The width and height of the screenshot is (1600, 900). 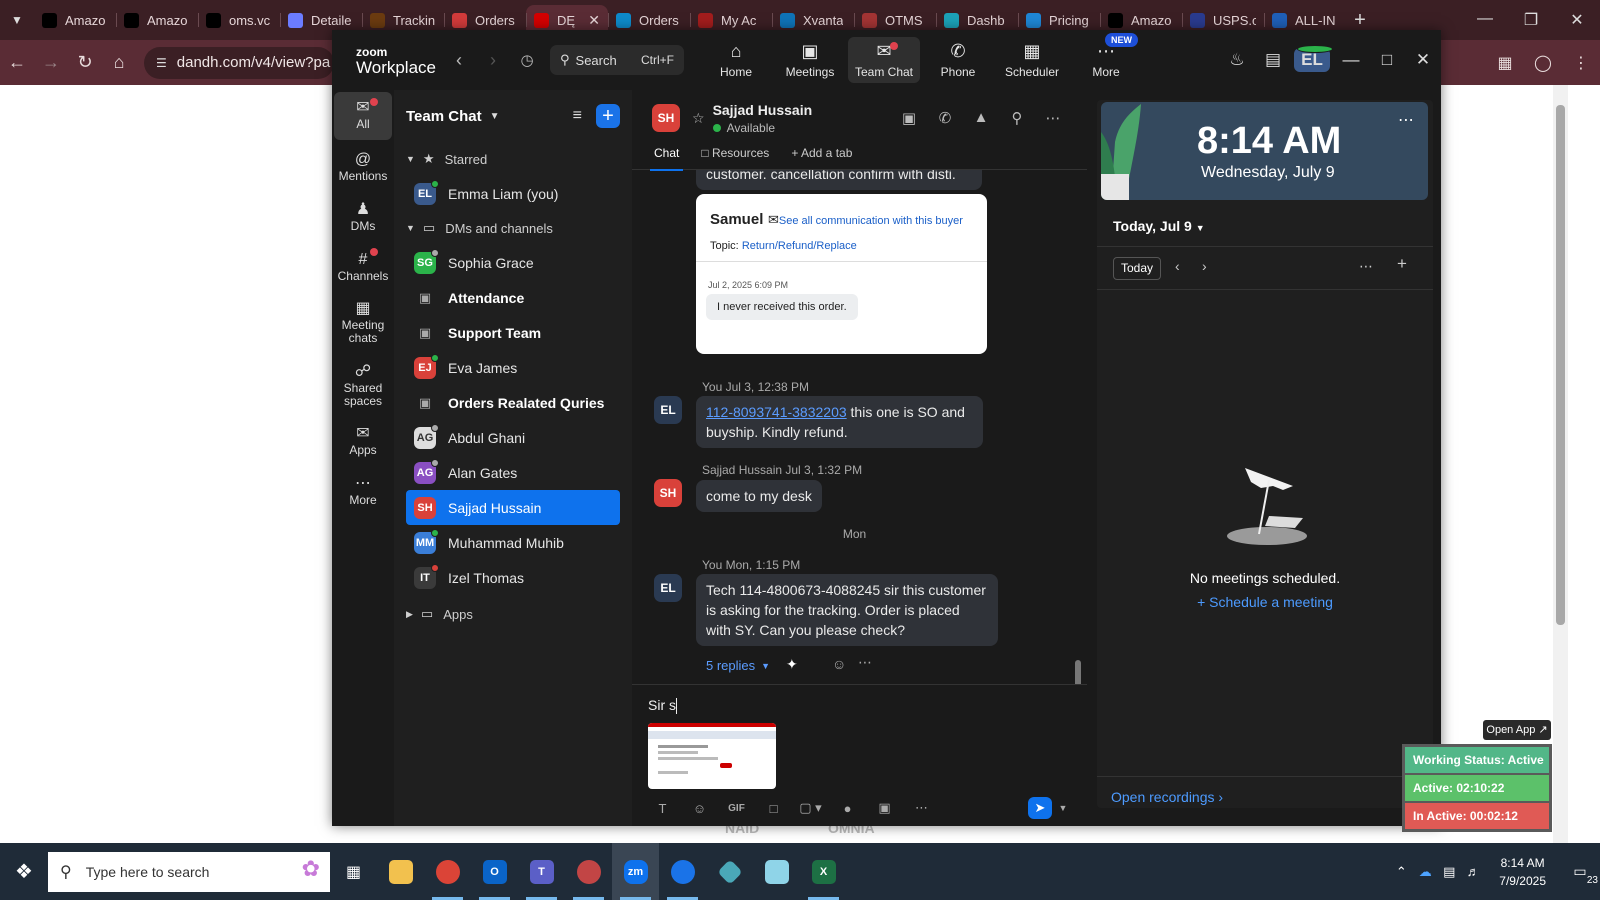 I want to click on module-more: NEW ⋯ More, so click(x=1106, y=58).